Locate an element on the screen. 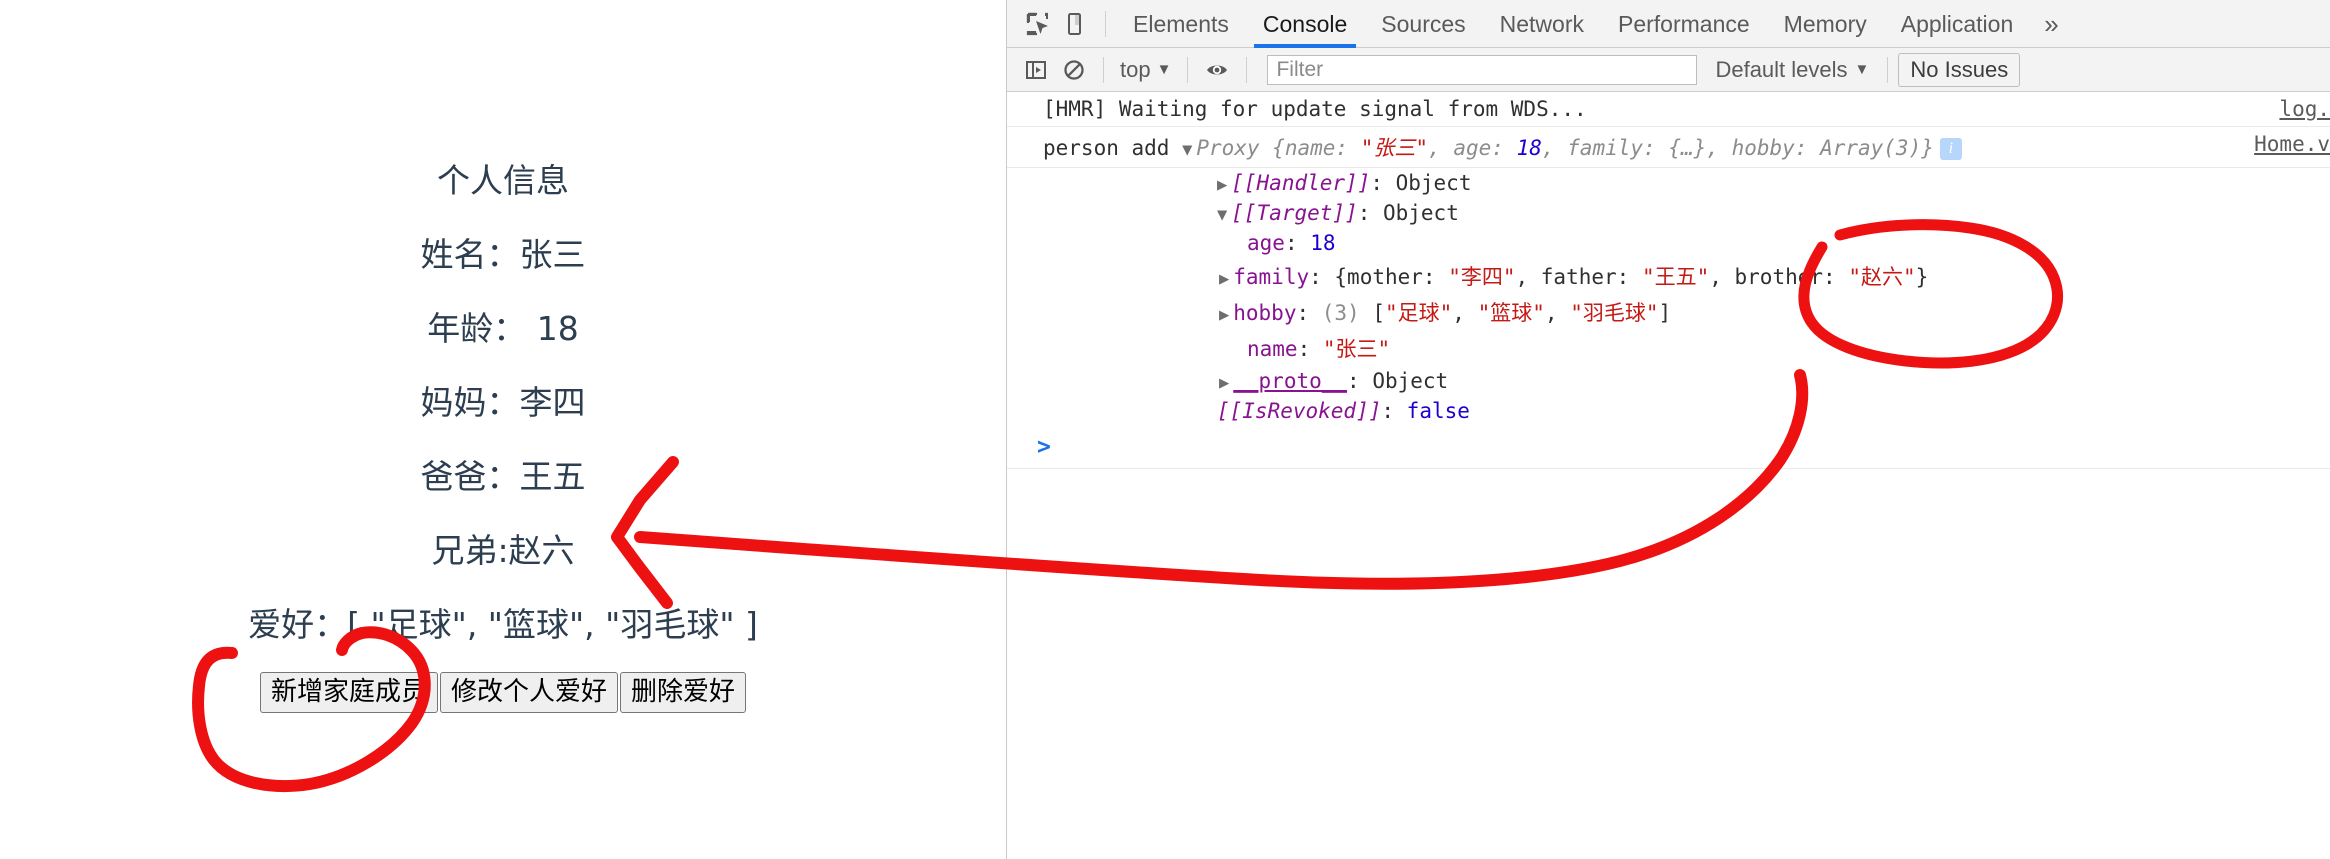 Image resolution: width=2330 pixels, height=859 pixels. hobby-item-2: "篮球" is located at coordinates (1511, 313).